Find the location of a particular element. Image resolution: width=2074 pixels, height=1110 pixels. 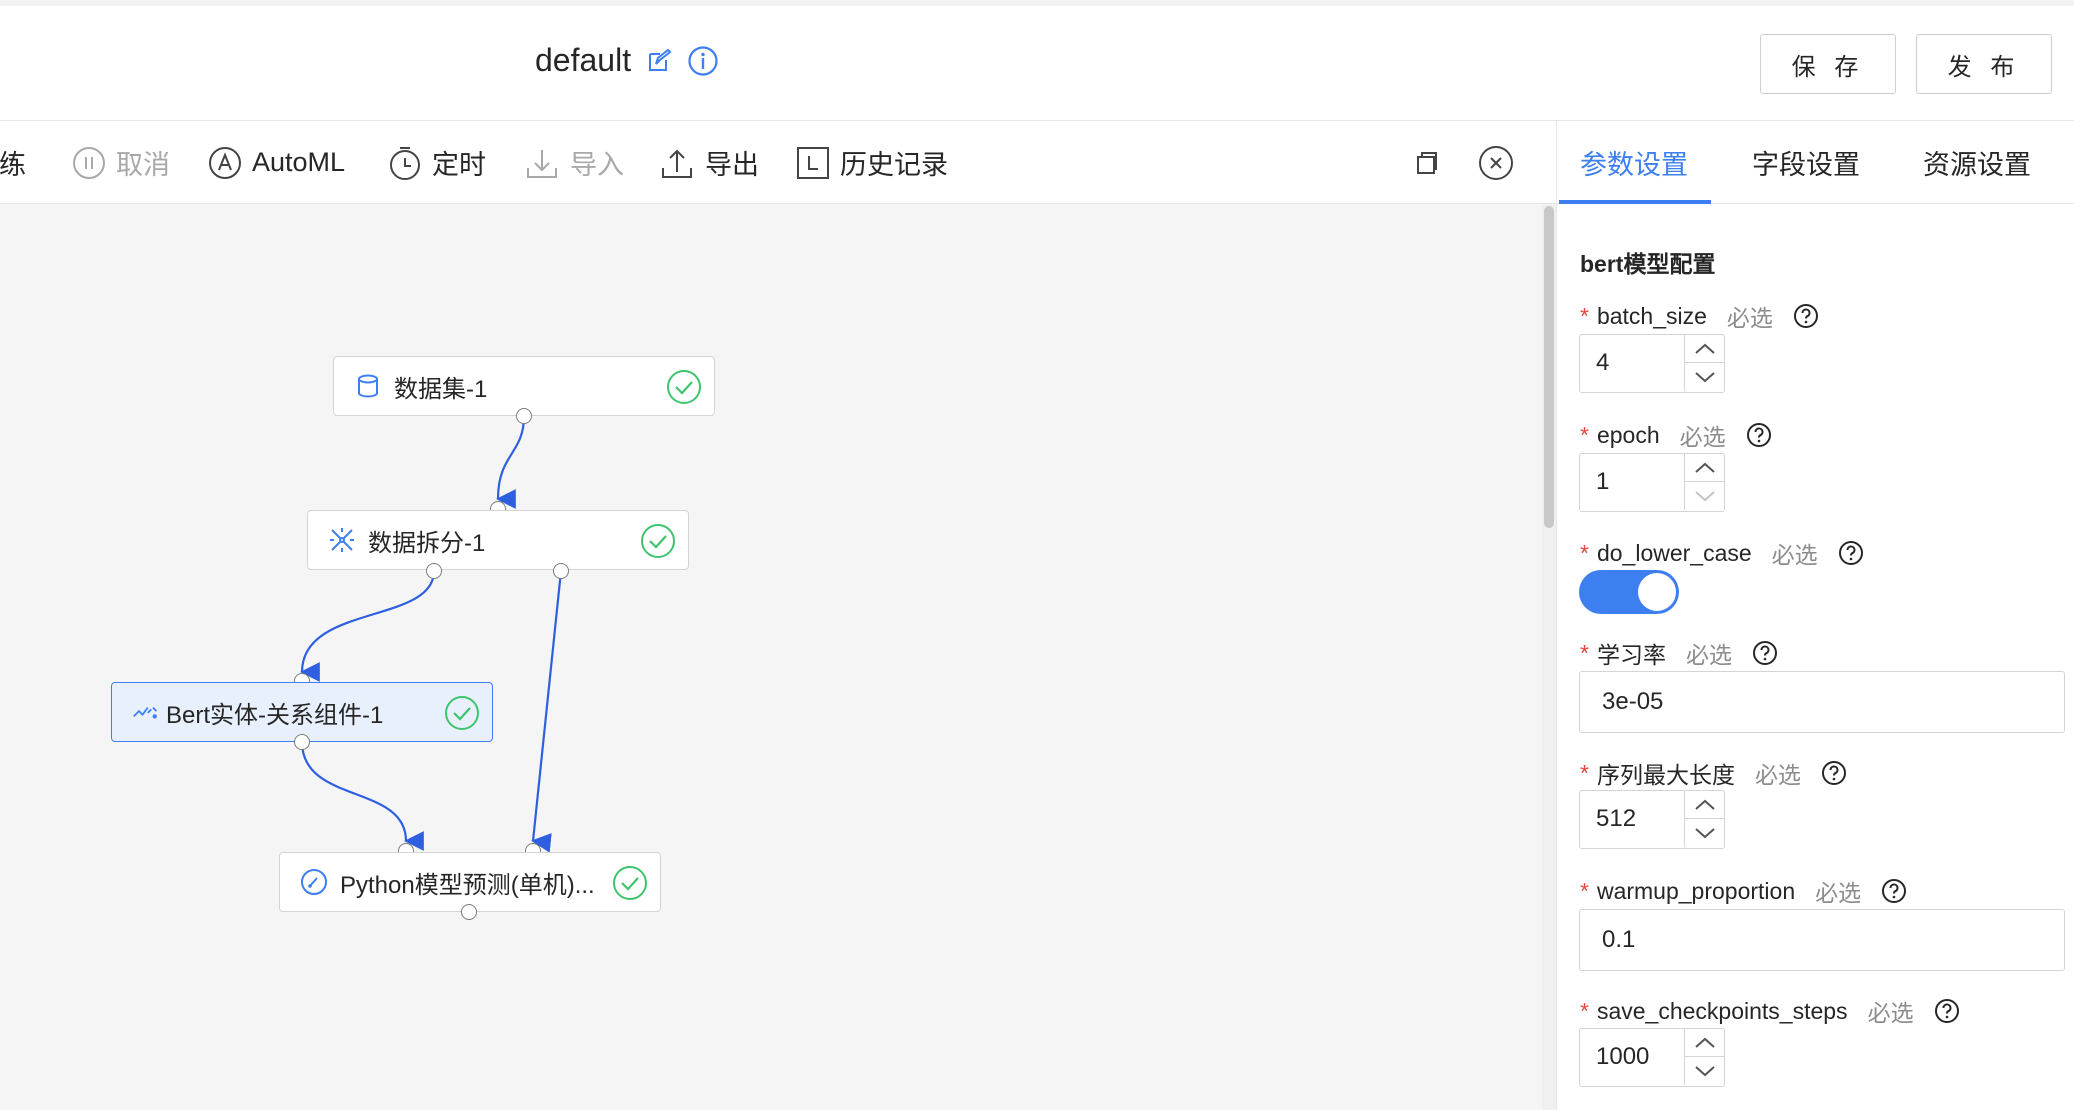

learning-rate-input: 3e-05 is located at coordinates (1822, 702).